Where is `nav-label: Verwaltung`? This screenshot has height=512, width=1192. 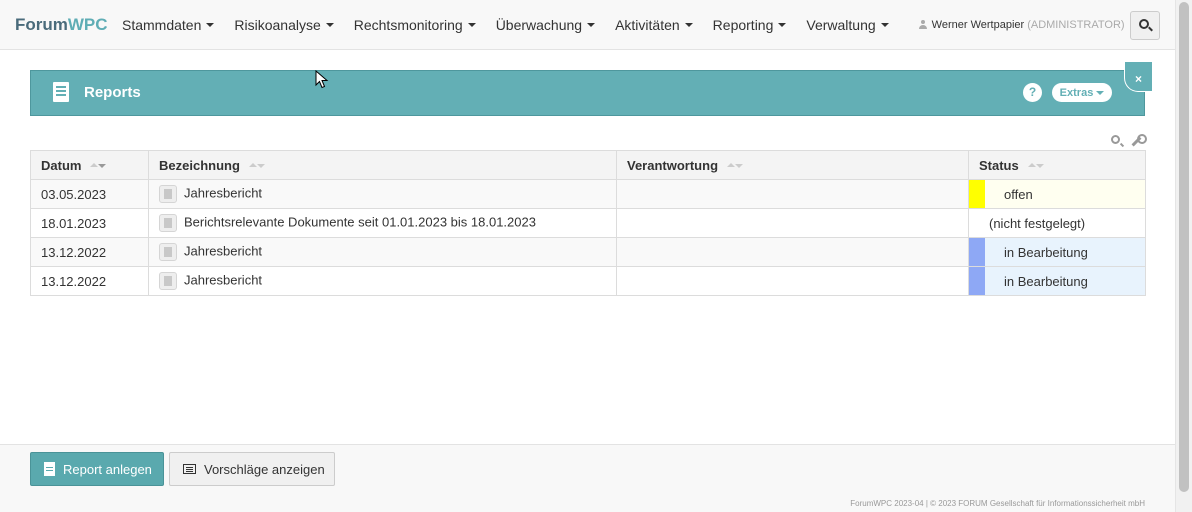
nav-label: Verwaltung is located at coordinates (841, 24).